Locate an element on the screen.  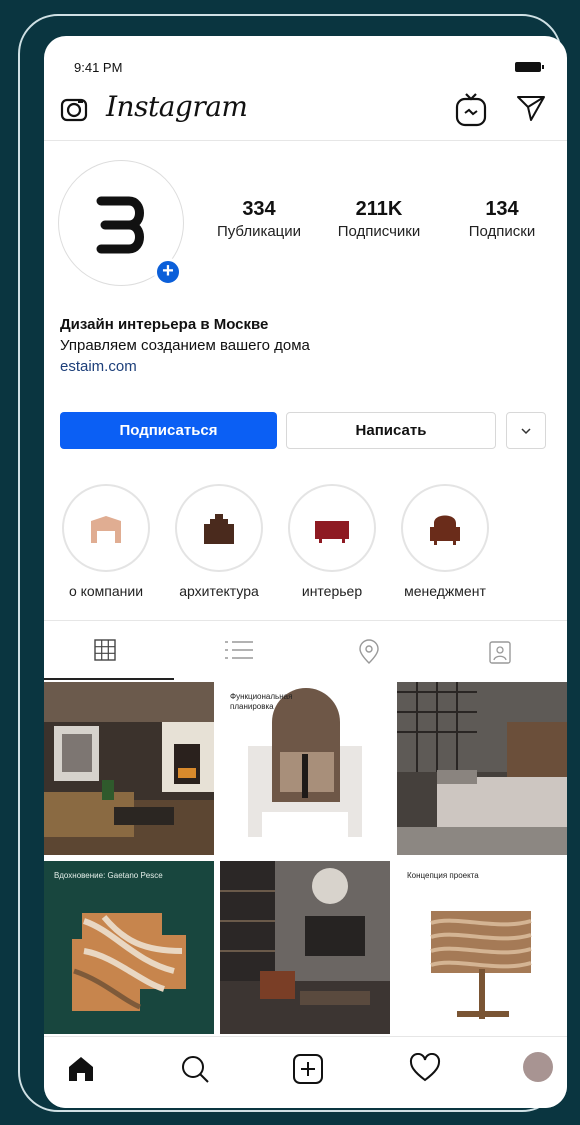
suggestions-dropdown-button is located at coordinates (526, 430).